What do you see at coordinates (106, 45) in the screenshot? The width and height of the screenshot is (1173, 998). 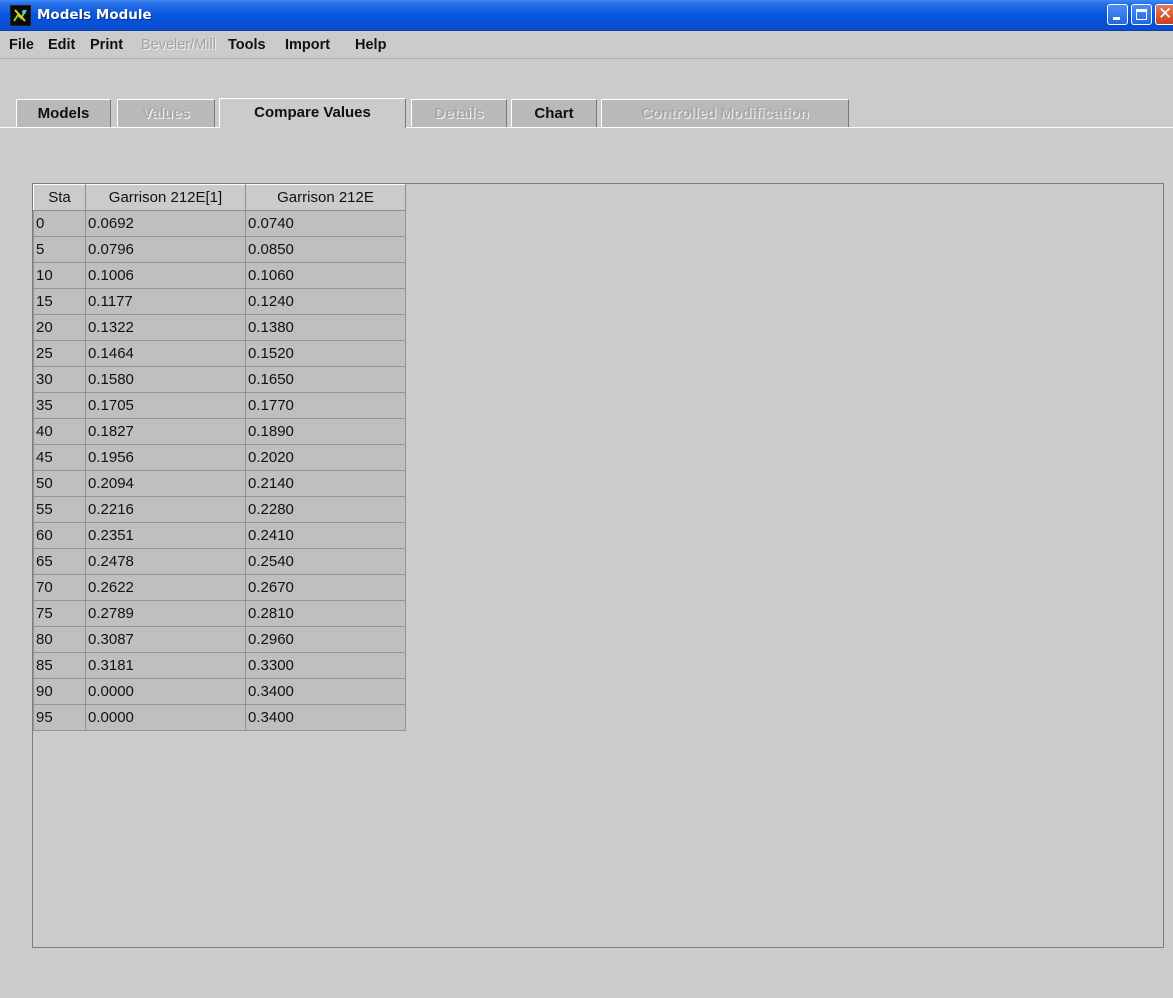 I see `menu-print: Print` at bounding box center [106, 45].